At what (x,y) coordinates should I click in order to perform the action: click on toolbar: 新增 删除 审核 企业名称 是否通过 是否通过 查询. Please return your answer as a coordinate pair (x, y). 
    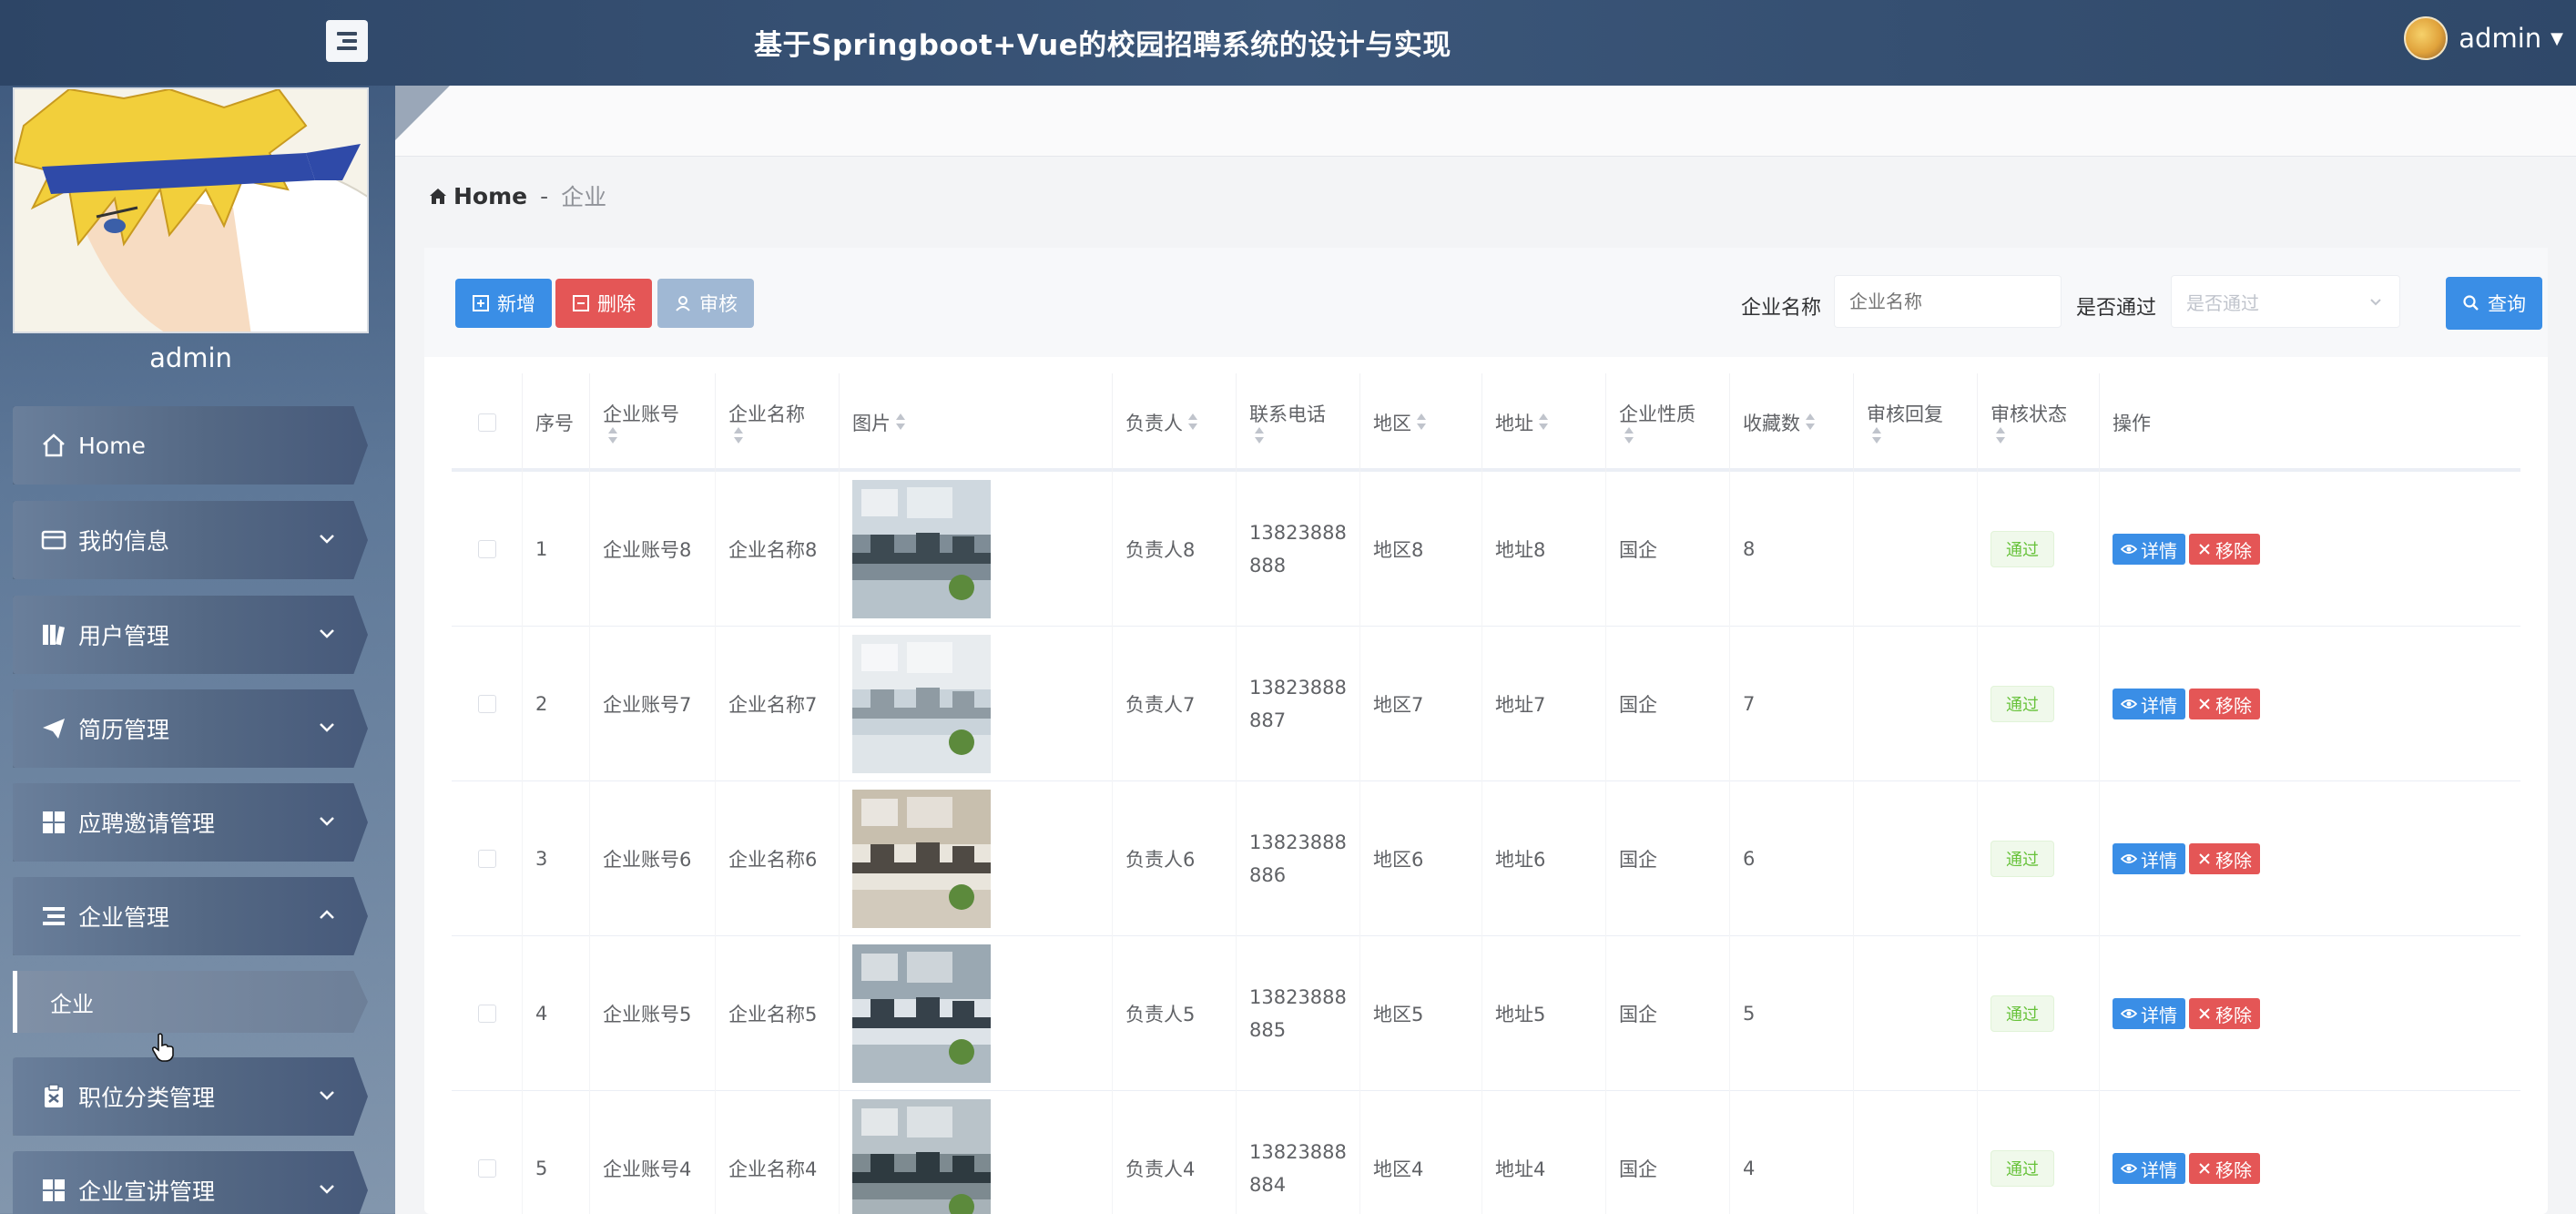
    Looking at the image, I should click on (1486, 302).